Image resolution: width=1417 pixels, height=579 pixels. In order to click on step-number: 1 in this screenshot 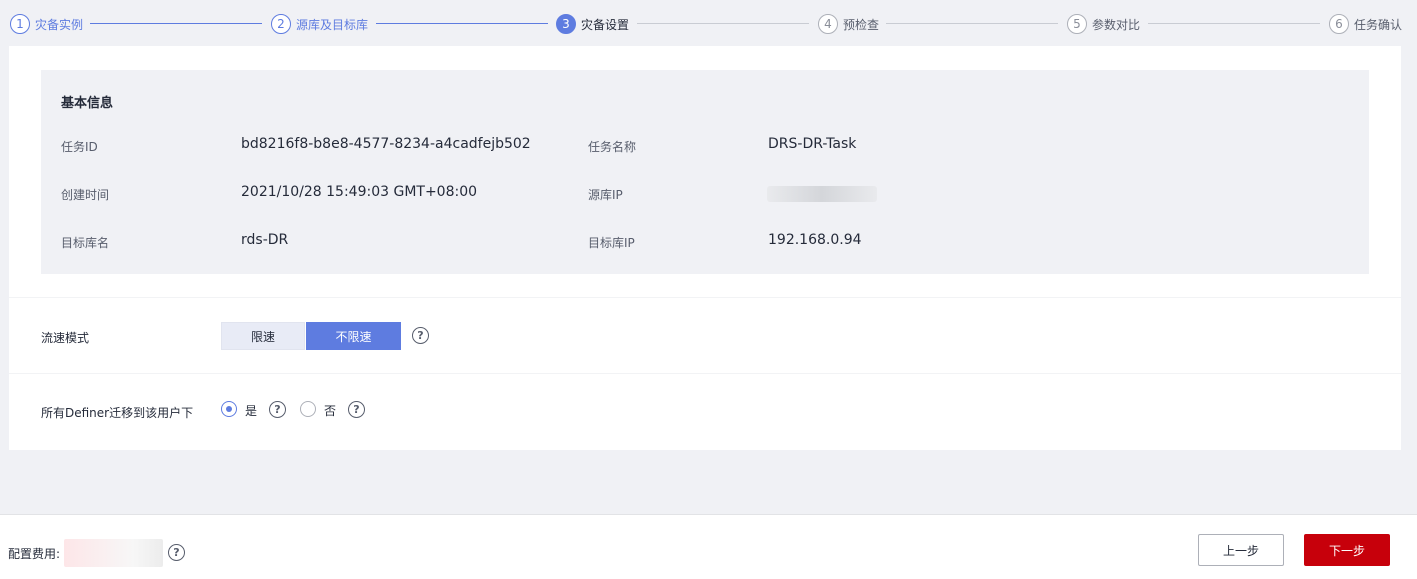, I will do `click(20, 24)`.